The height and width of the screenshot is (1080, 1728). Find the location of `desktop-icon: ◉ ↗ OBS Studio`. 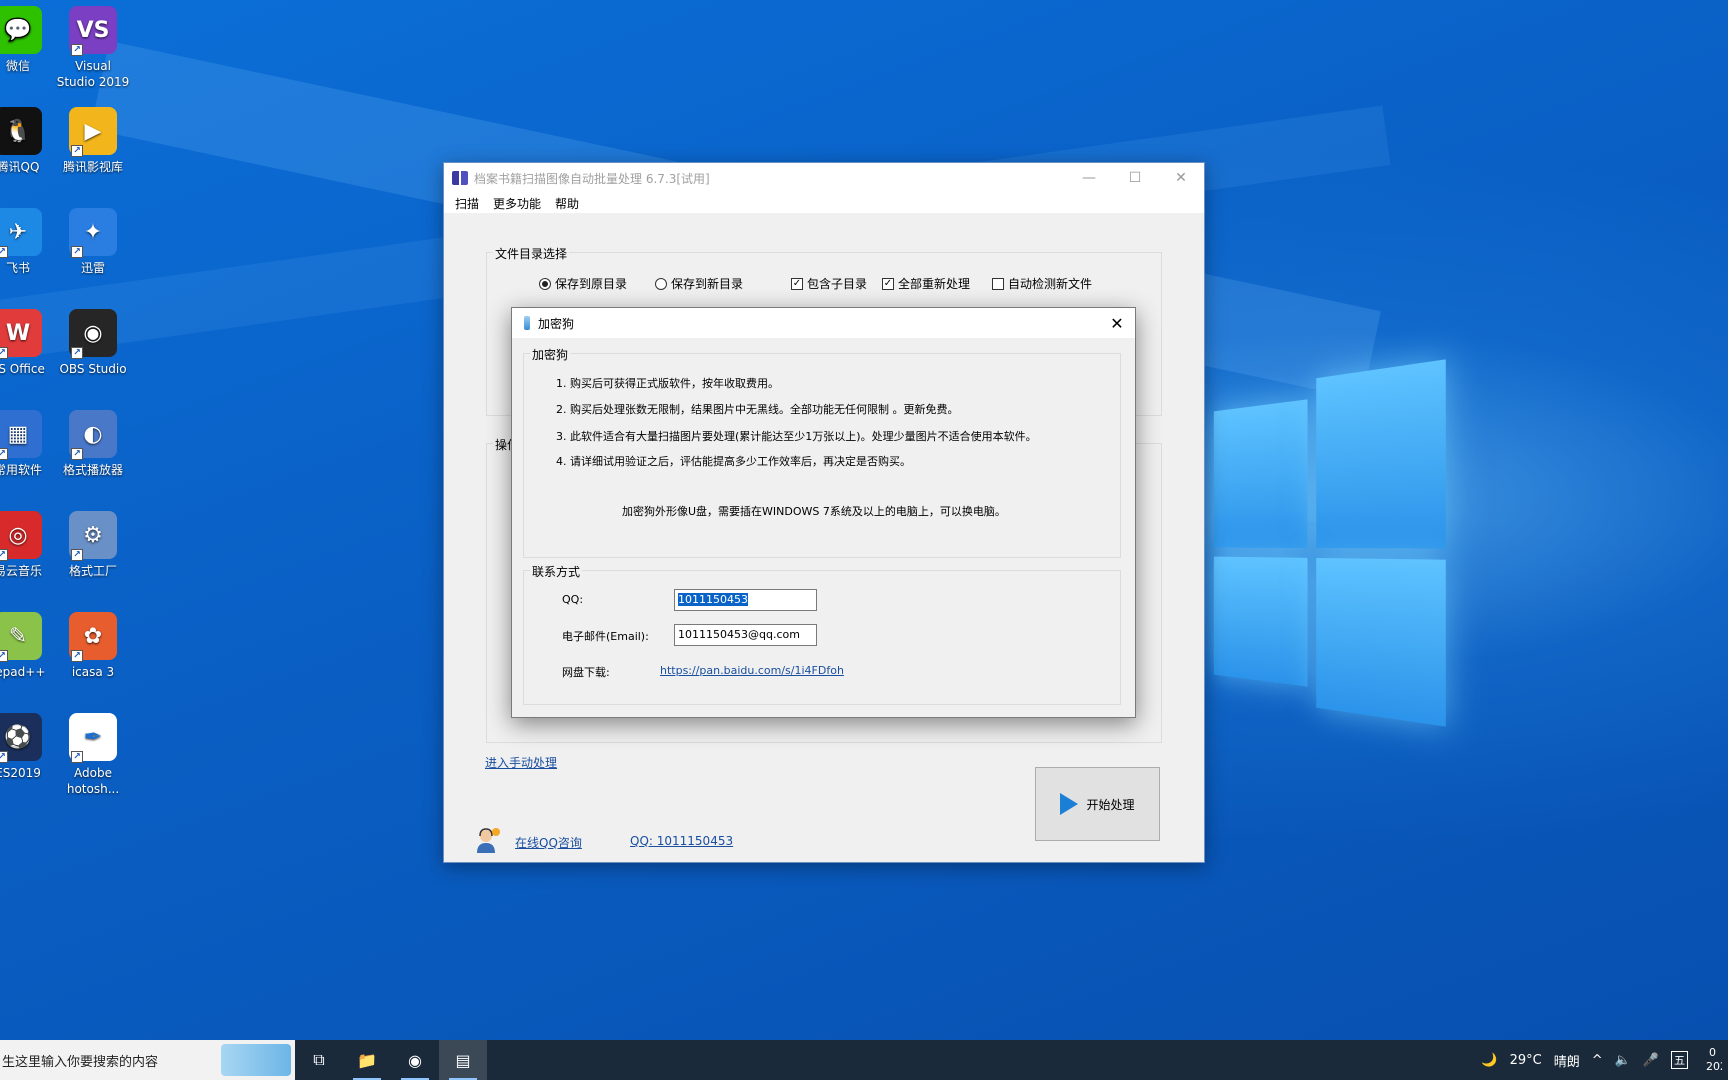

desktop-icon: ◉ ↗ OBS Studio is located at coordinates (93, 343).